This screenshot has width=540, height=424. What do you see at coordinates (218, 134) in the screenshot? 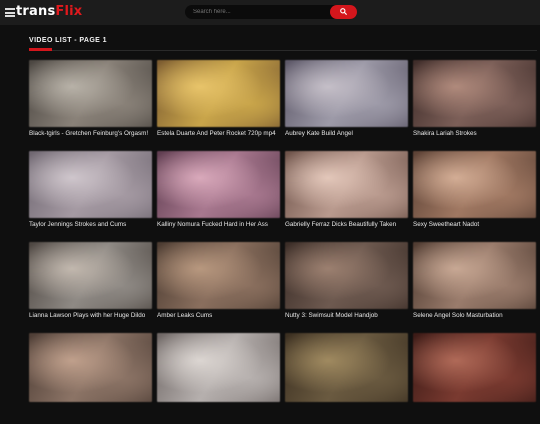
I see `video-title: Estela Duarte And Peter Rocket 720p mp4` at bounding box center [218, 134].